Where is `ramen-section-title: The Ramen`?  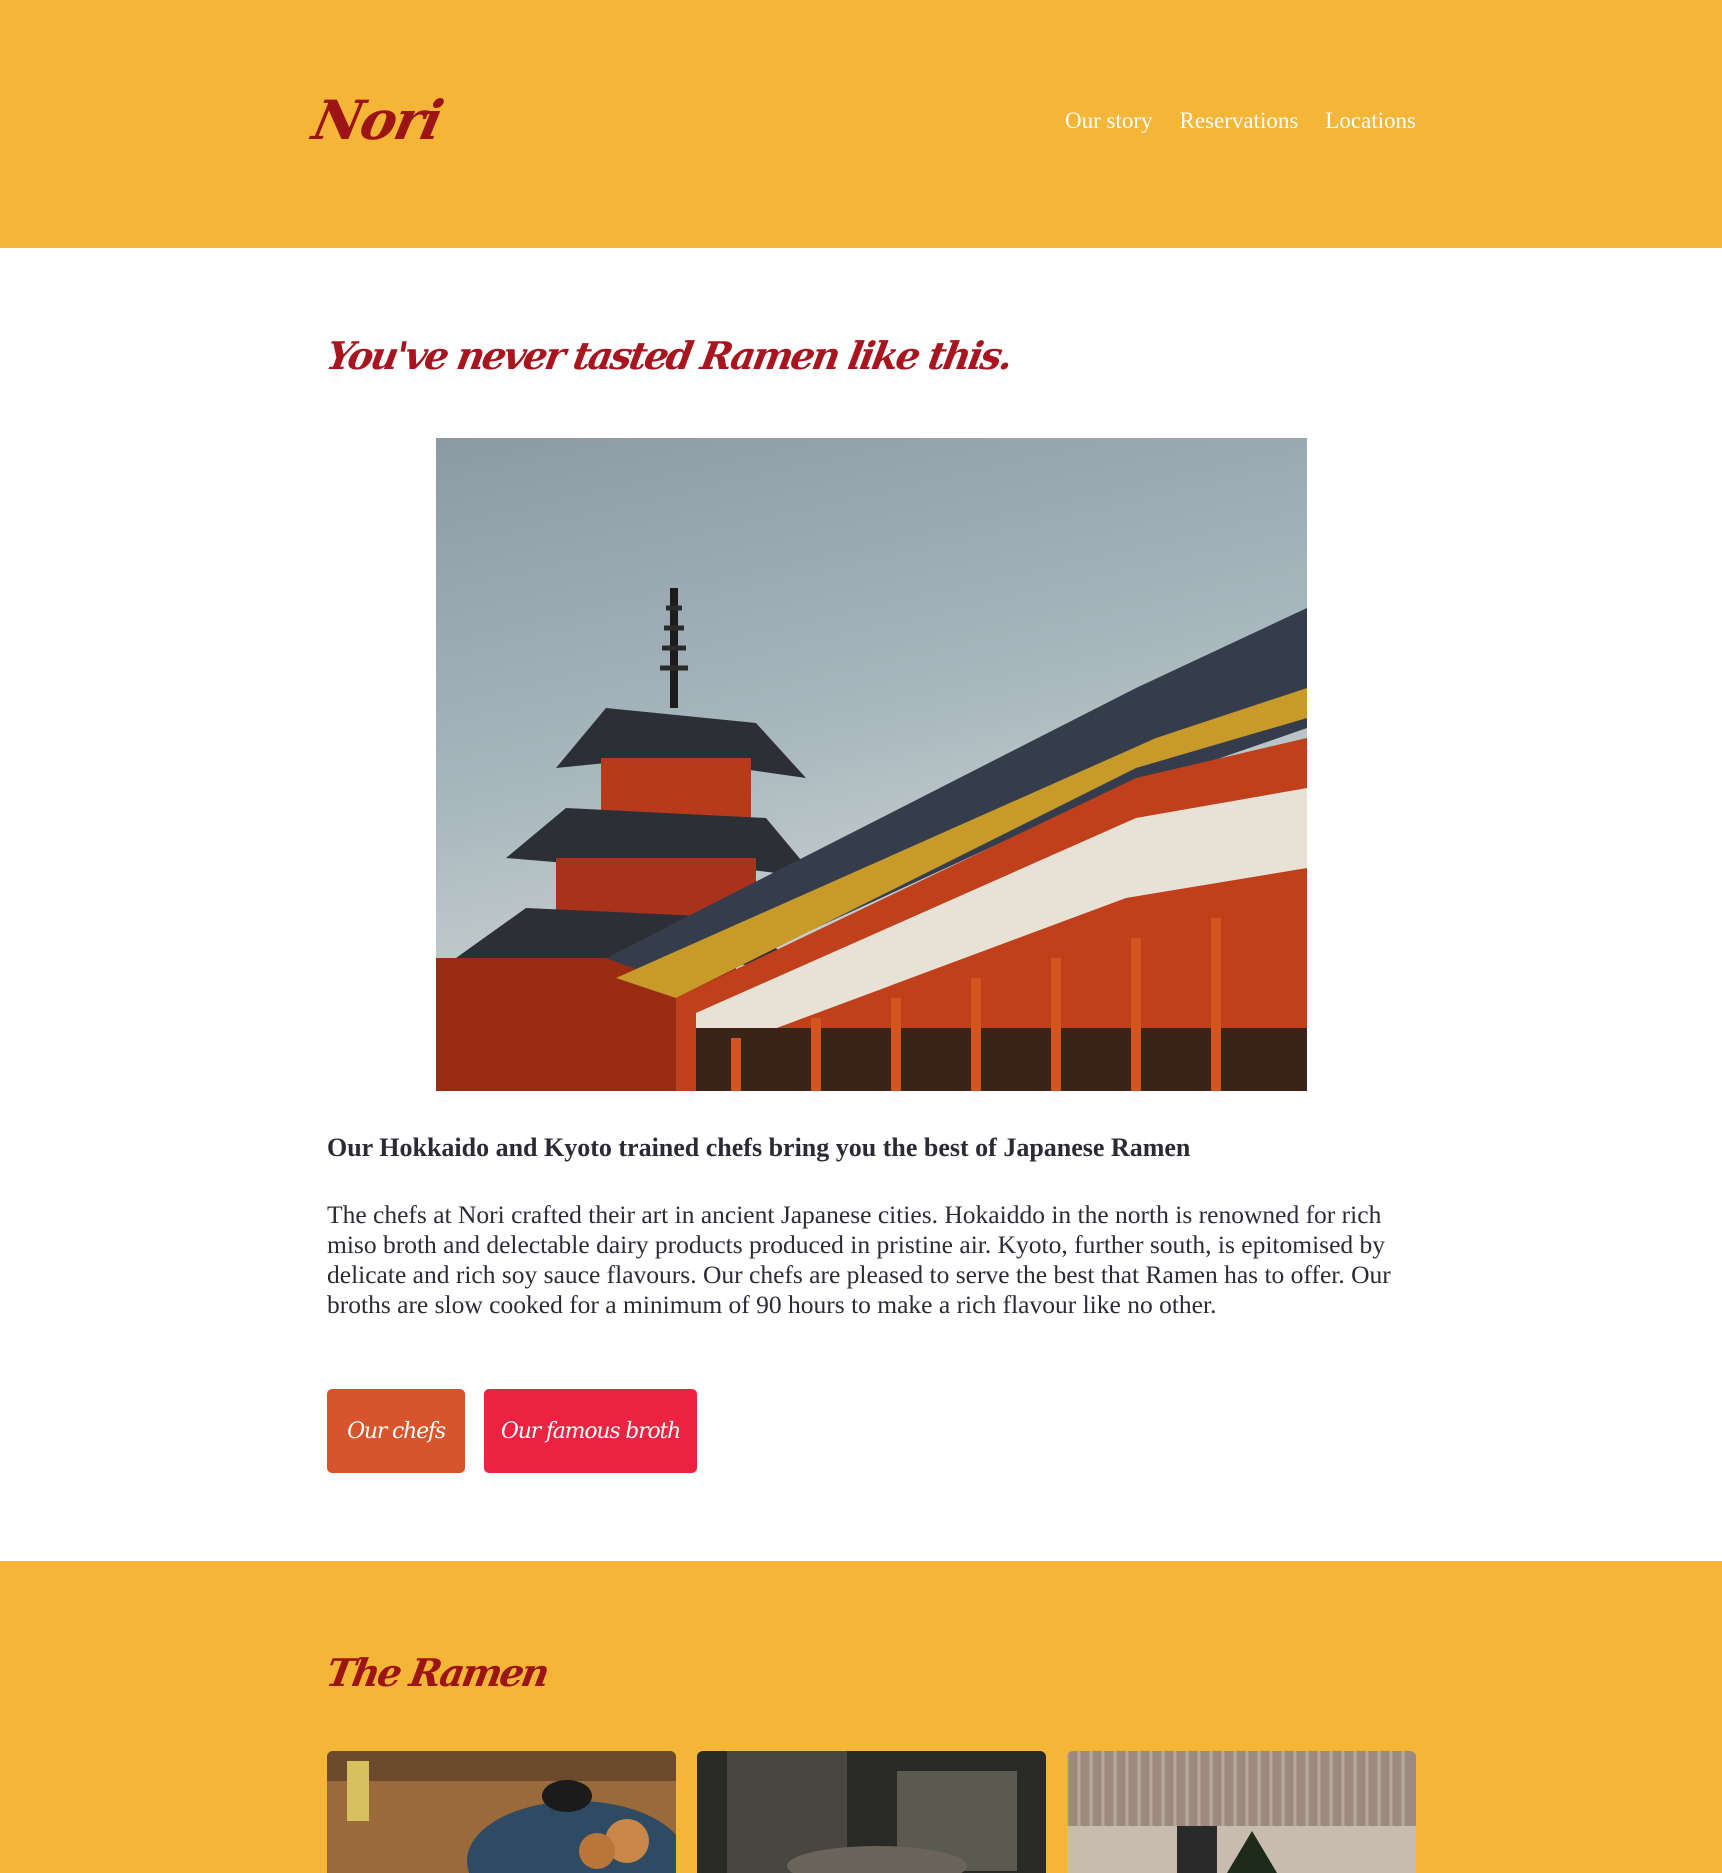
ramen-section-title: The Ramen is located at coordinates (437, 1672).